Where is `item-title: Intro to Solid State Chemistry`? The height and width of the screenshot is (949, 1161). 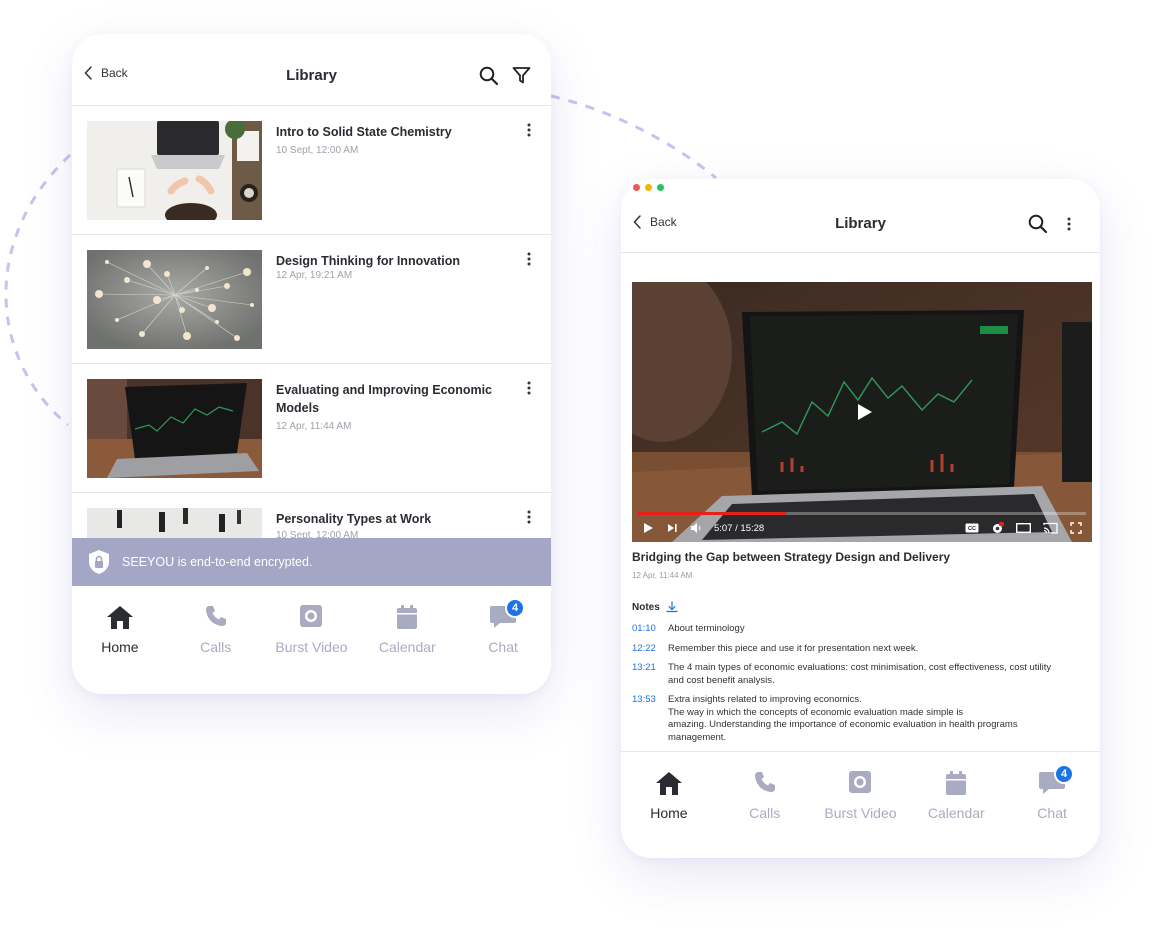
item-title: Intro to Solid State Chemistry is located at coordinates (364, 132).